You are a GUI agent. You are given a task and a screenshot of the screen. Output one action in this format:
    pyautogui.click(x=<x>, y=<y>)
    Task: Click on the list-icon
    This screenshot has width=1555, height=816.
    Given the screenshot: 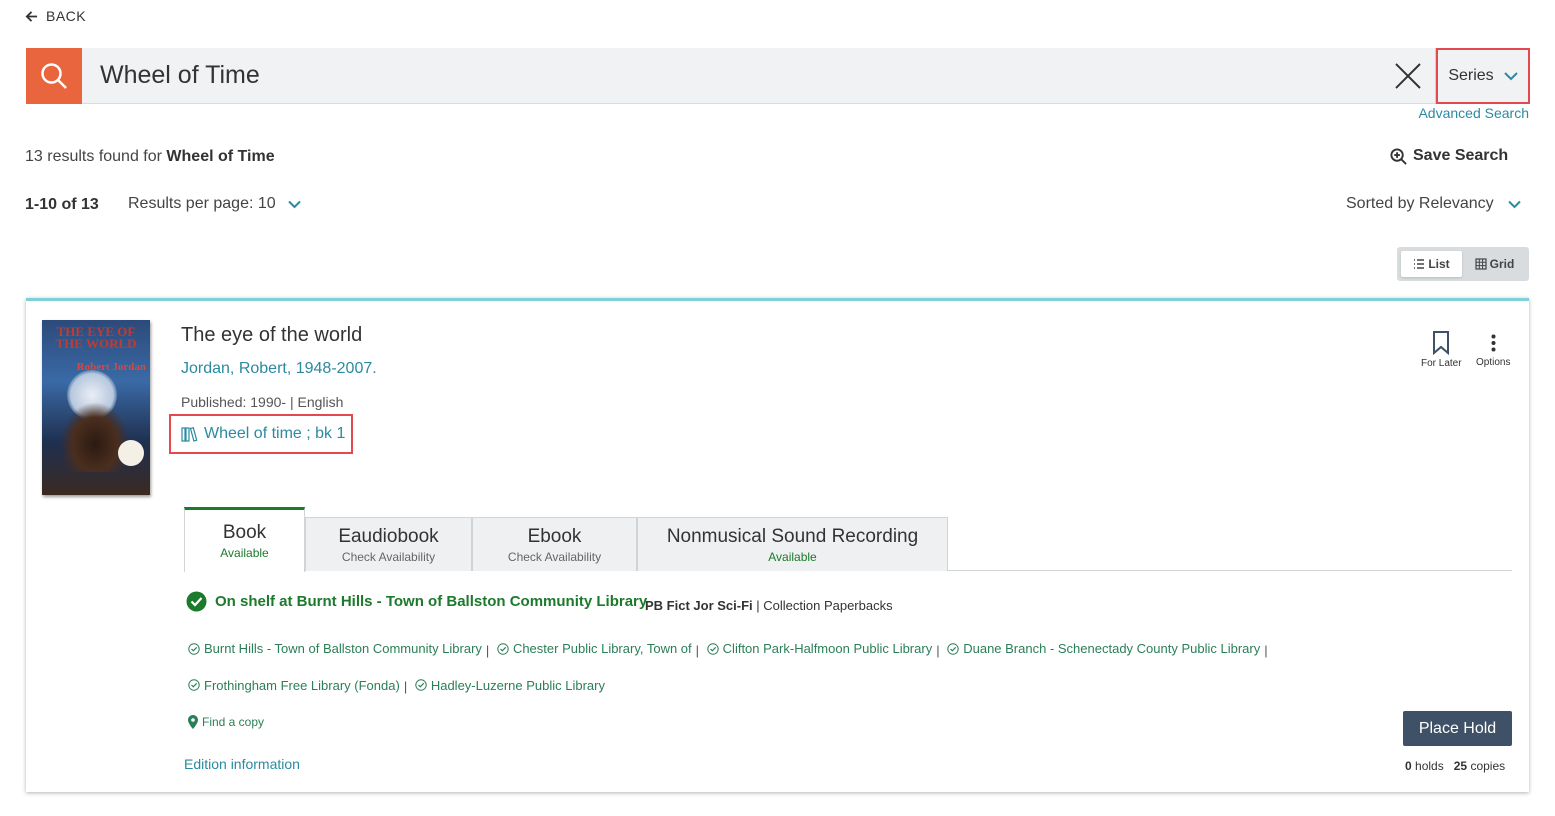 What is the action you would take?
    pyautogui.click(x=1419, y=264)
    